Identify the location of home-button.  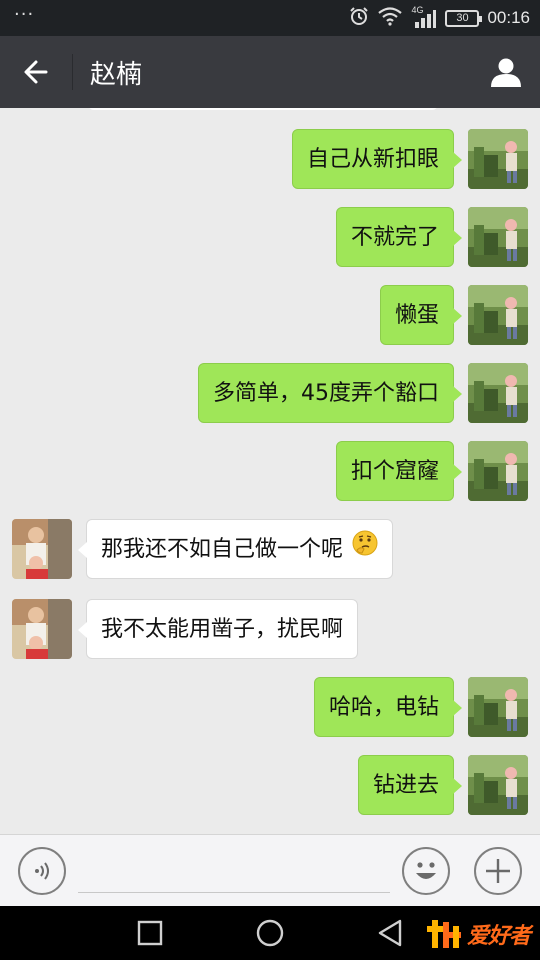
(270, 933).